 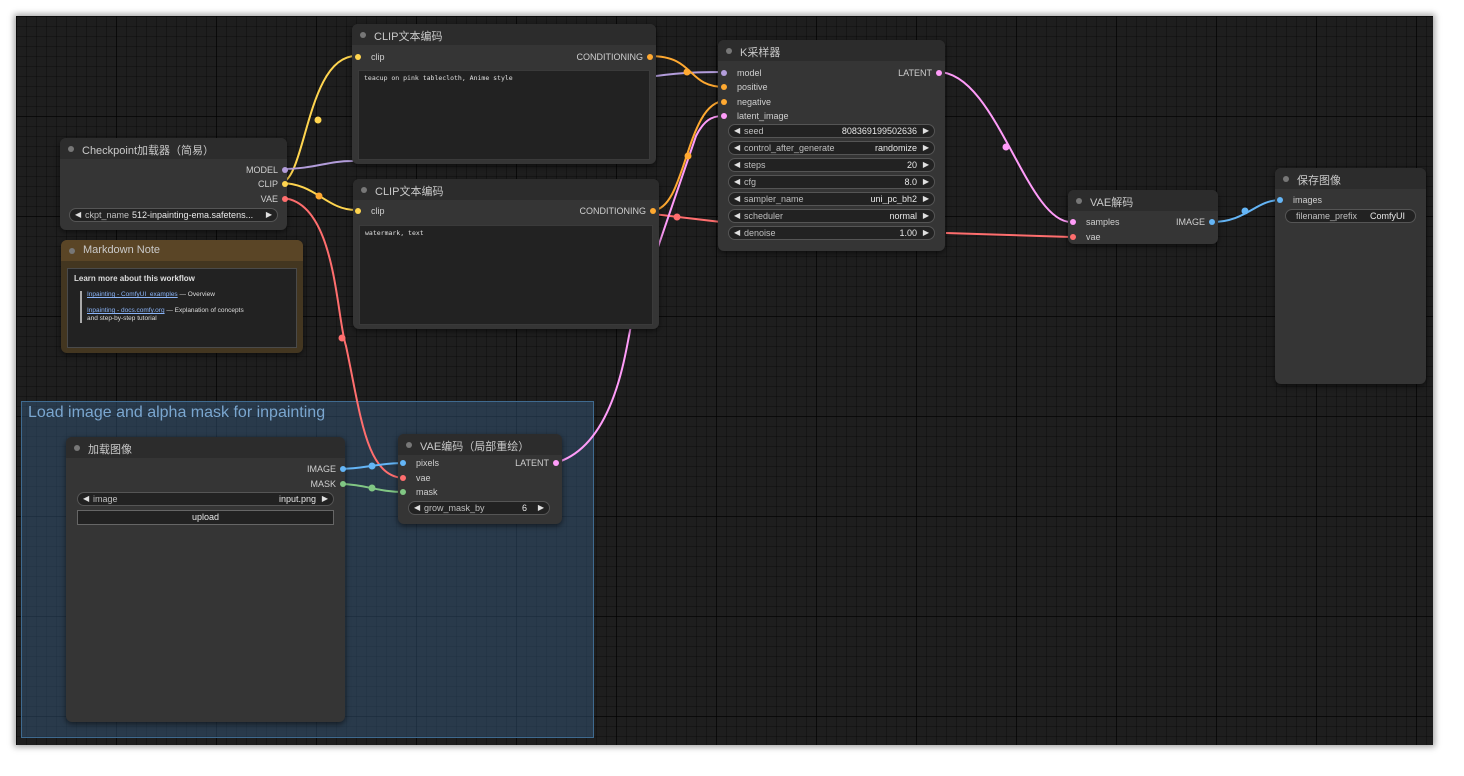 I want to click on prompt-textarea: teacup on pink tablecloth, Anime style, so click(x=504, y=115).